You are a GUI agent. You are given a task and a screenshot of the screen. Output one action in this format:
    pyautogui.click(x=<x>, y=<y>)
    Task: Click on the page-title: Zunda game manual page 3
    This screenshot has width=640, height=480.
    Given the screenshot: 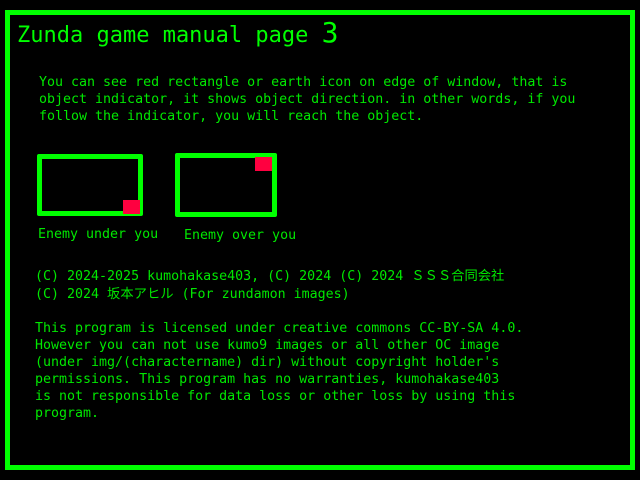 What is the action you would take?
    pyautogui.click(x=178, y=34)
    